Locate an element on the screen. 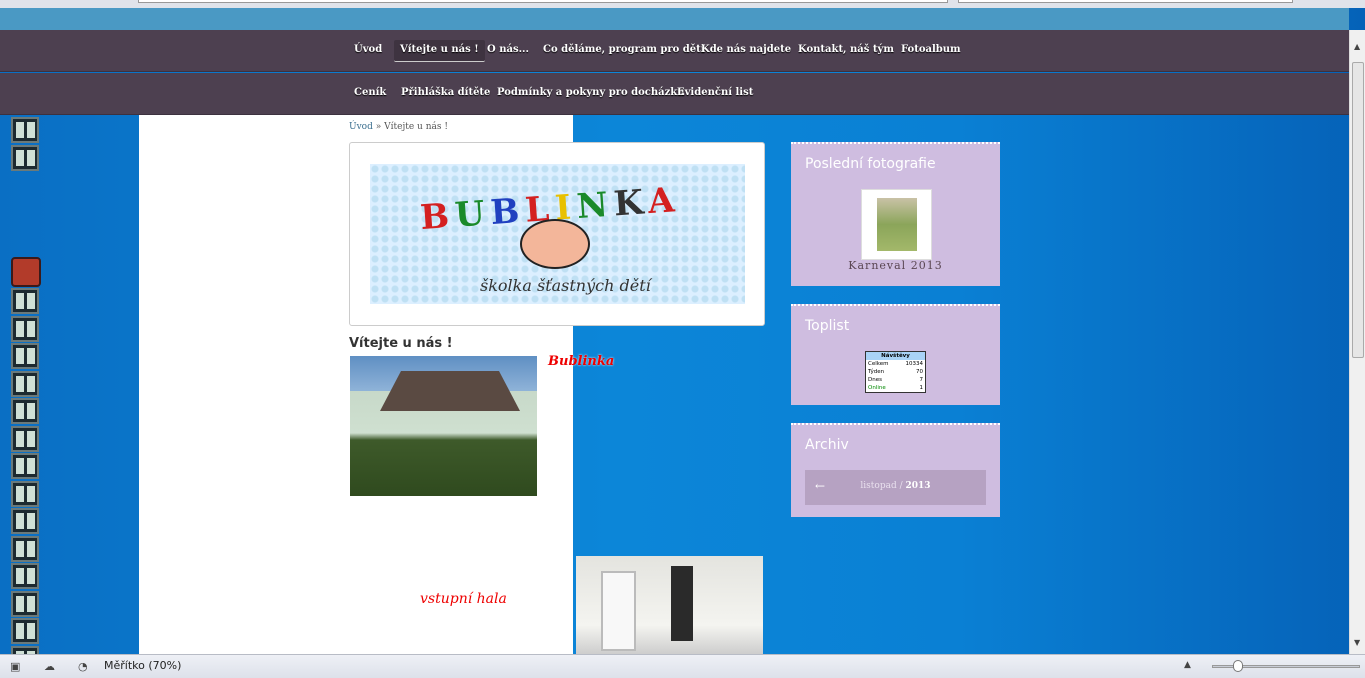  toplist-header: Návštěvy is located at coordinates (895, 356).